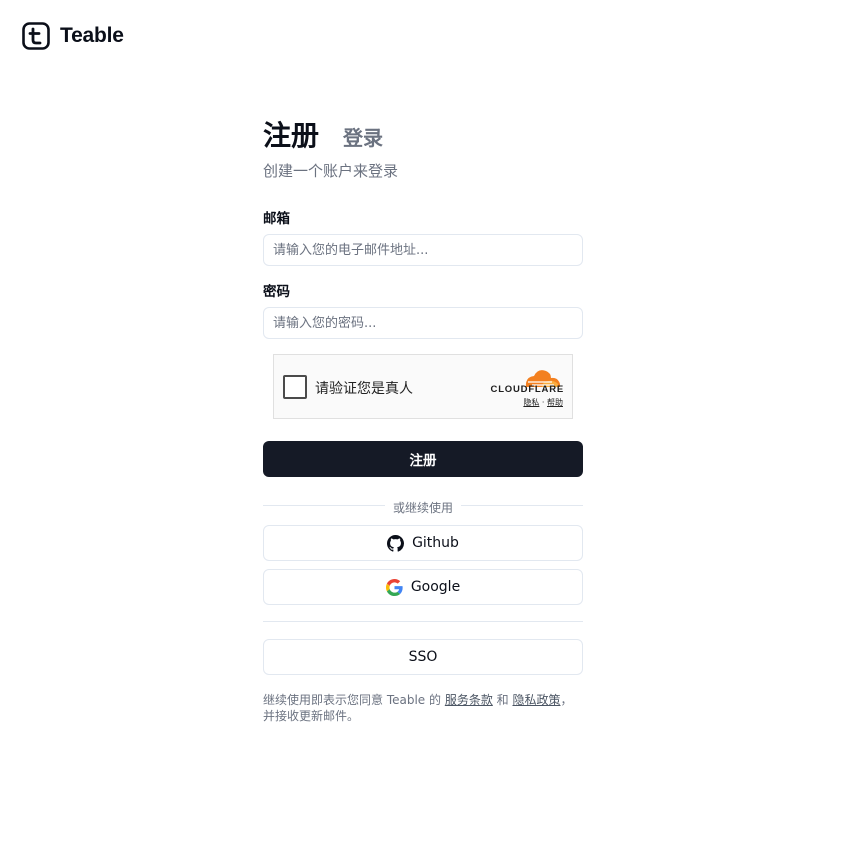 Image resolution: width=846 pixels, height=849 pixels. I want to click on captcha-privacy-link: 隐私, so click(531, 402).